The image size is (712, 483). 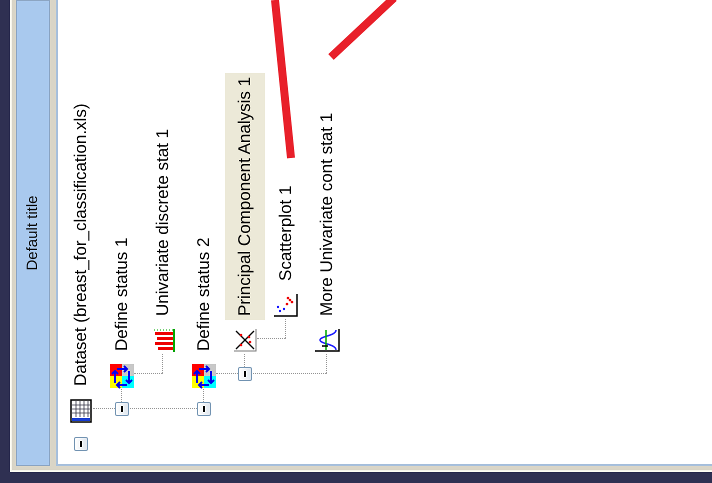 What do you see at coordinates (162, 222) in the screenshot?
I see `tree-item: Univariate discrete stat 1` at bounding box center [162, 222].